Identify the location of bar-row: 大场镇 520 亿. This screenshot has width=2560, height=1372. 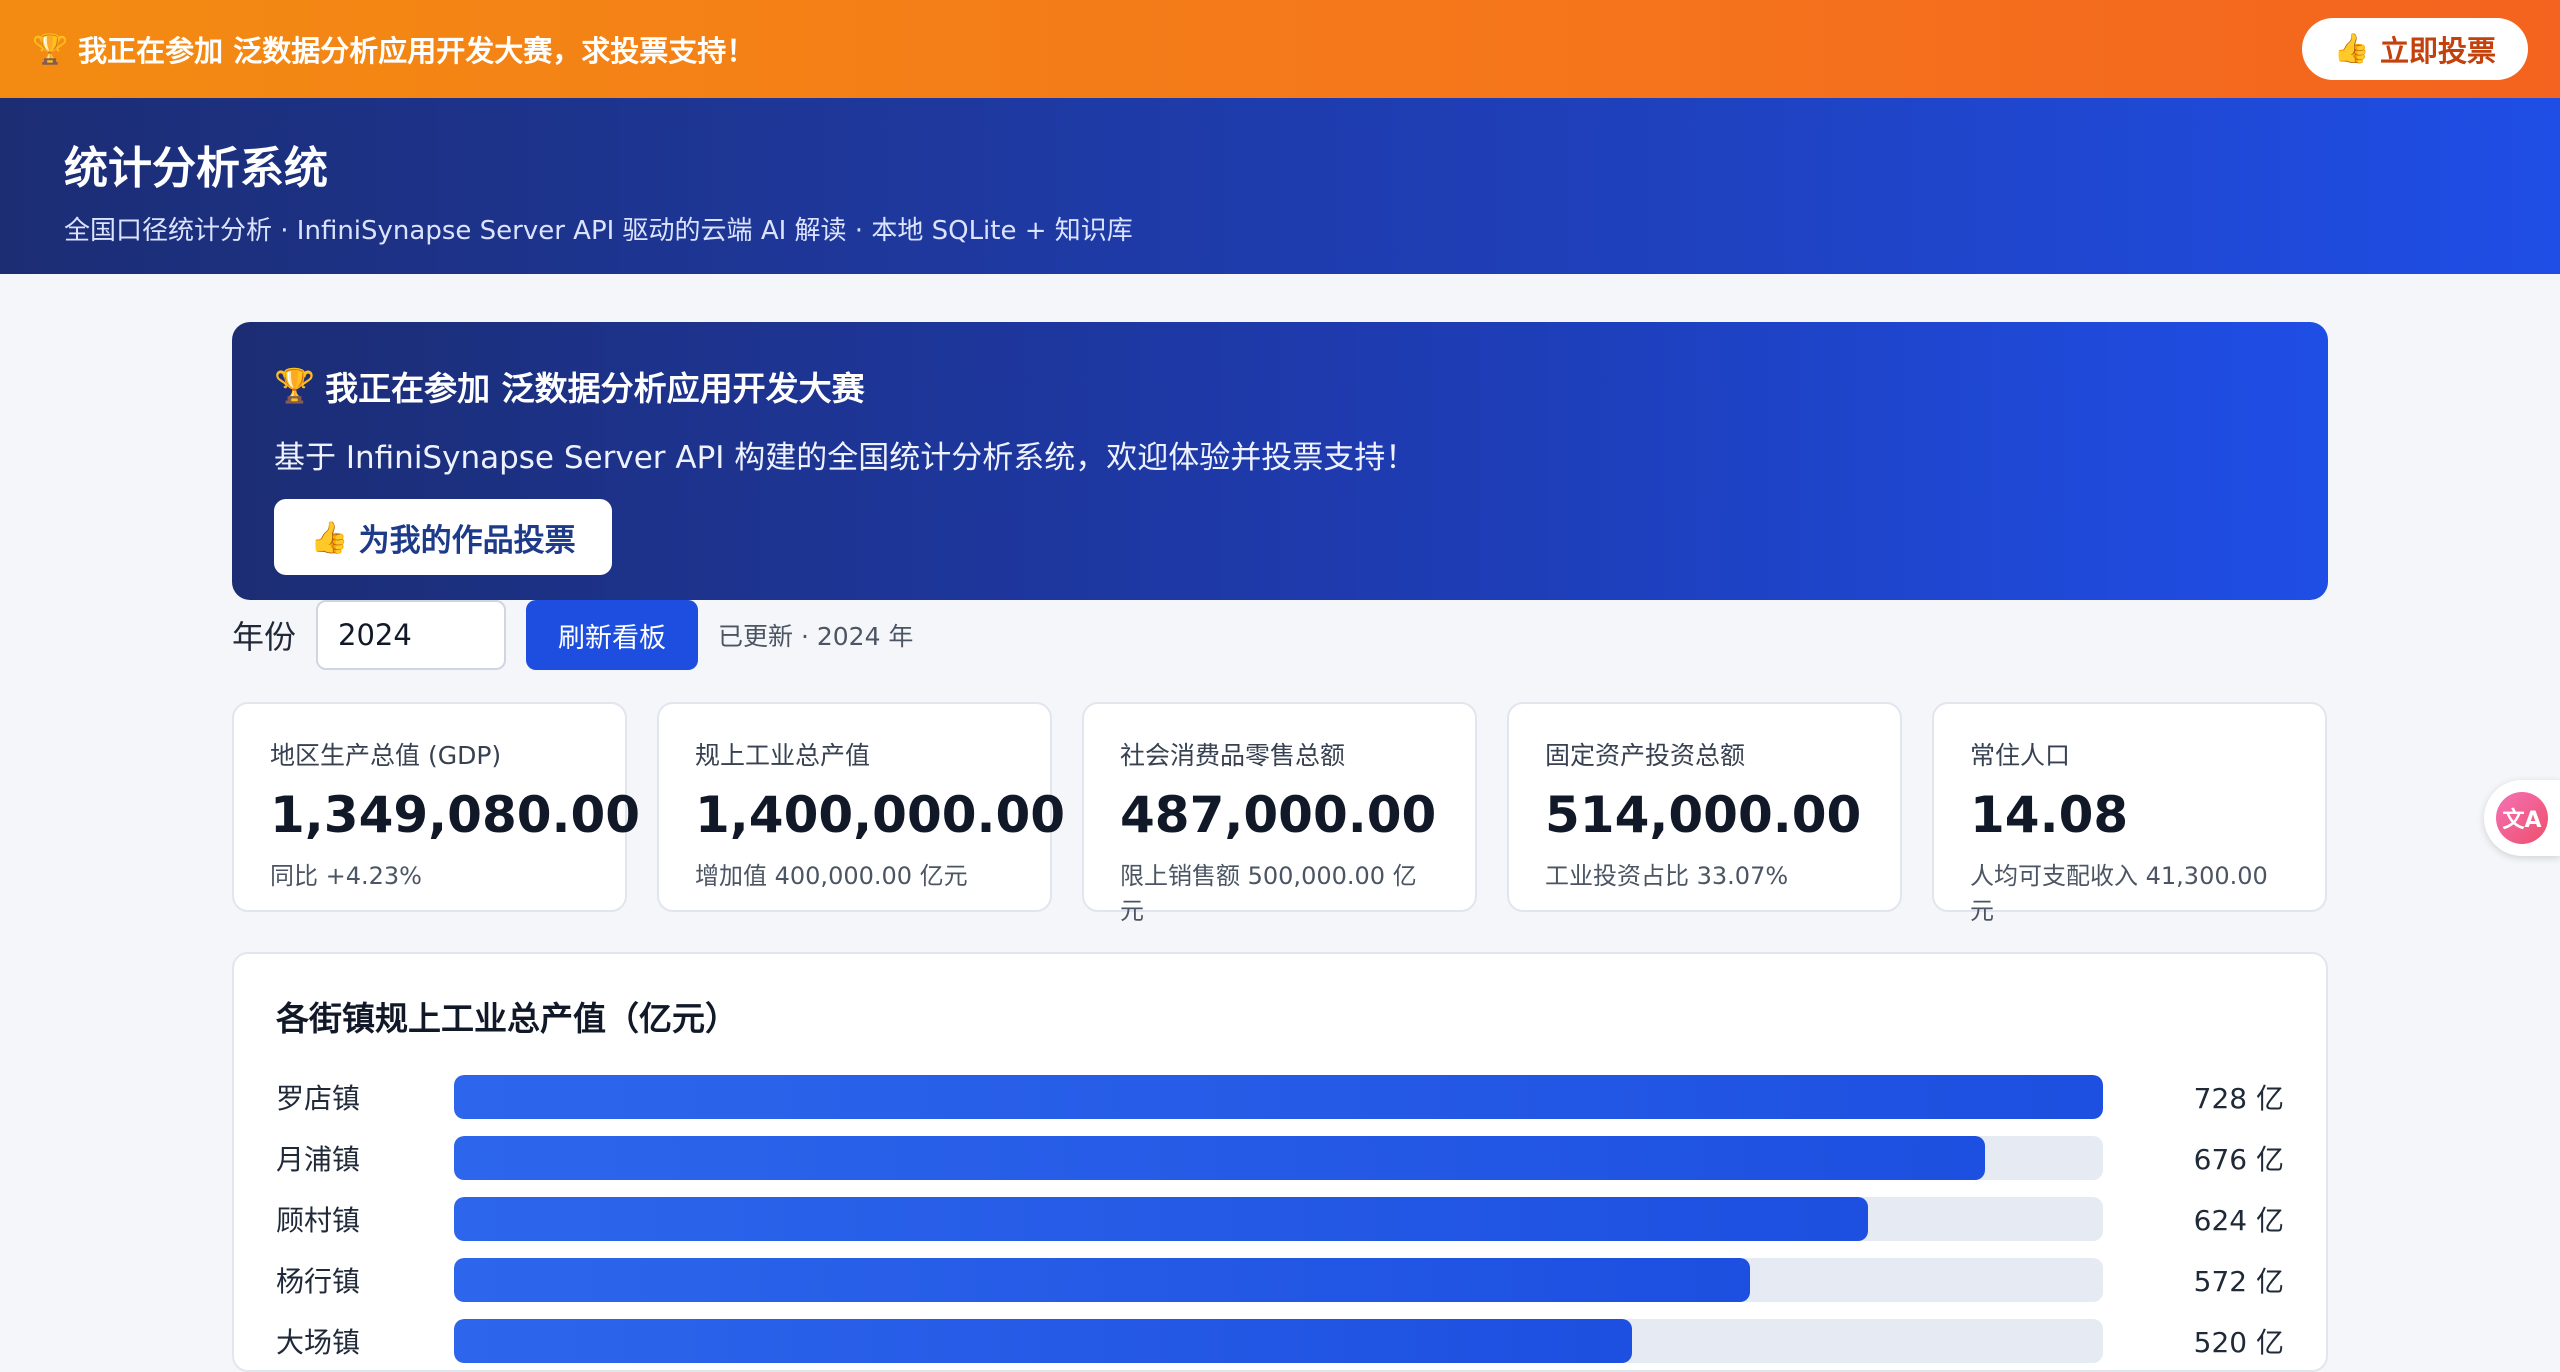
(1280, 1340).